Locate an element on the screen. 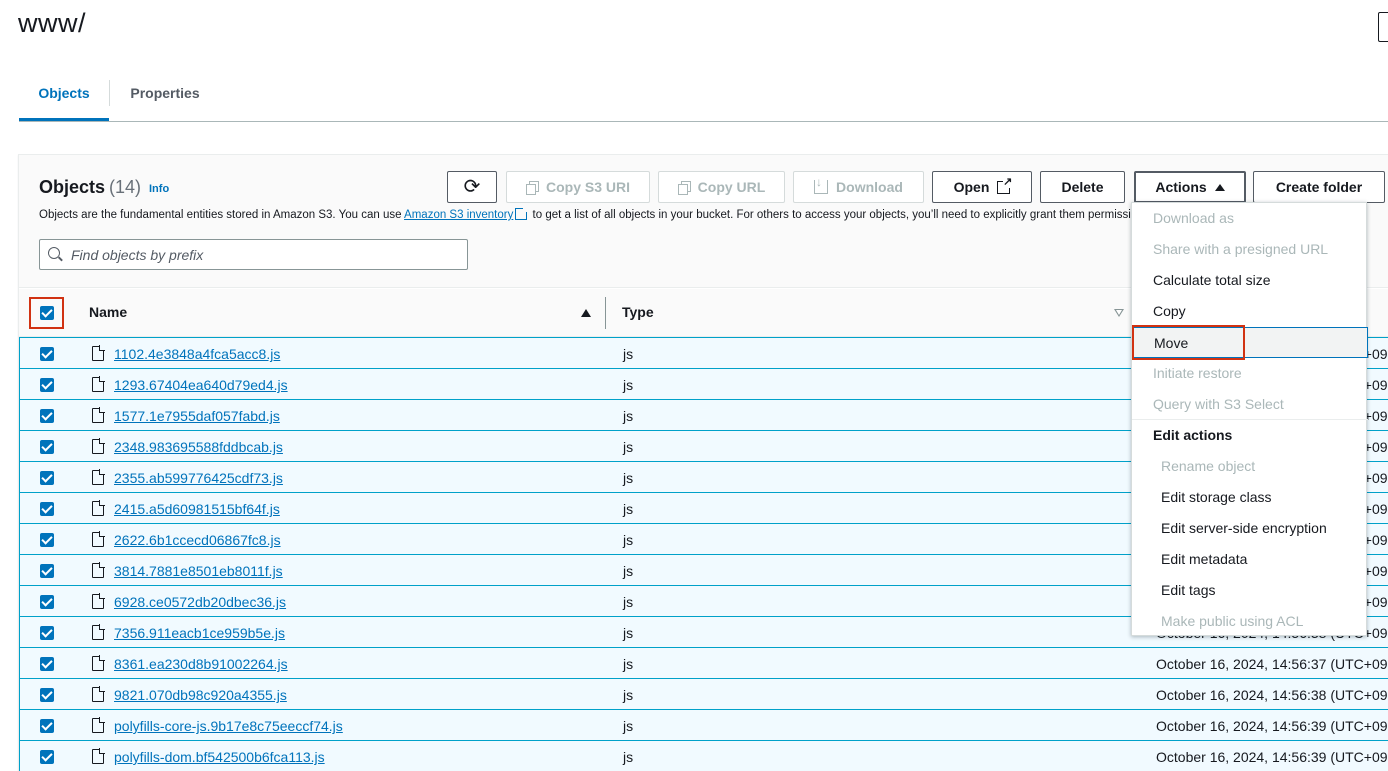 The height and width of the screenshot is (771, 1388). search-box is located at coordinates (253, 254).